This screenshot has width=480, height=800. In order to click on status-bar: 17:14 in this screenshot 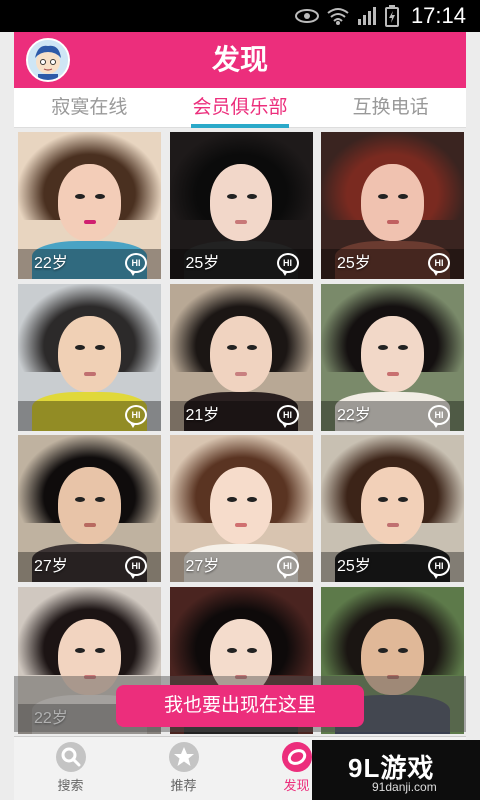, I will do `click(240, 16)`.